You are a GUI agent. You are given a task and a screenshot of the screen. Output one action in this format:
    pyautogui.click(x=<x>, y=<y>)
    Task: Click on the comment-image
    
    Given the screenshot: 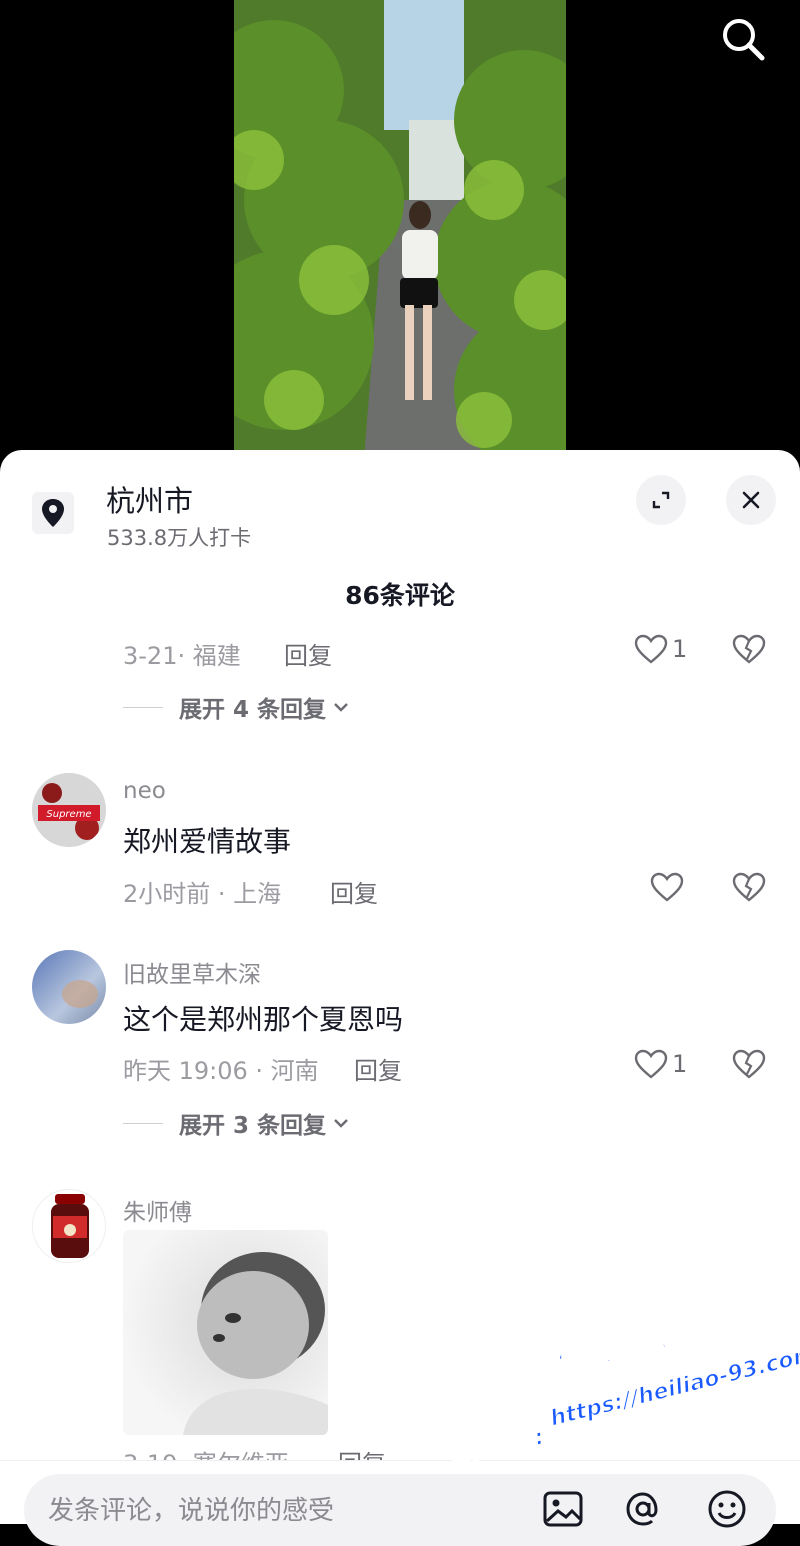 What is the action you would take?
    pyautogui.click(x=225, y=1332)
    